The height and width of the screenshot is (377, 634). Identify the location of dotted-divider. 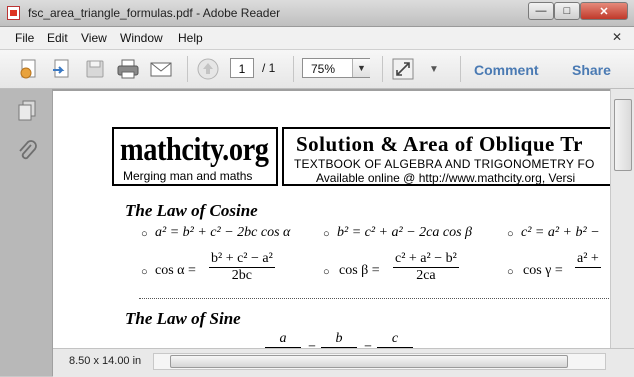
(374, 298).